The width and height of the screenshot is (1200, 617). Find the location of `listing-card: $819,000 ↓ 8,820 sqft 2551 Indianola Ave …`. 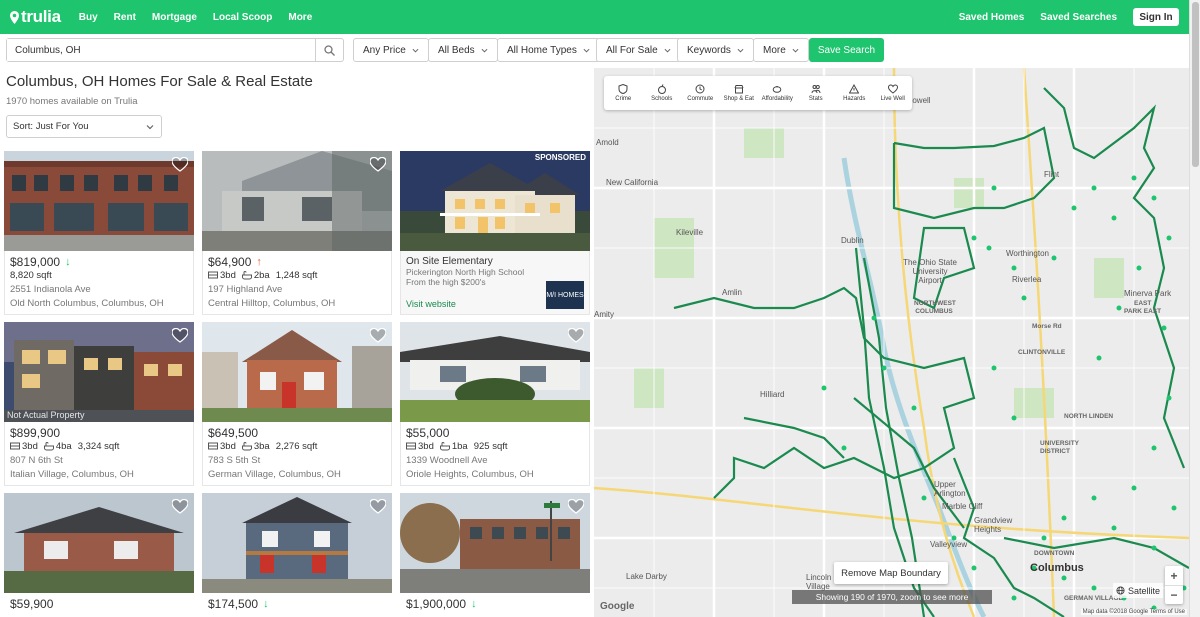

listing-card: $819,000 ↓ 8,820 sqft 2551 Indianola Ave … is located at coordinates (99, 233).